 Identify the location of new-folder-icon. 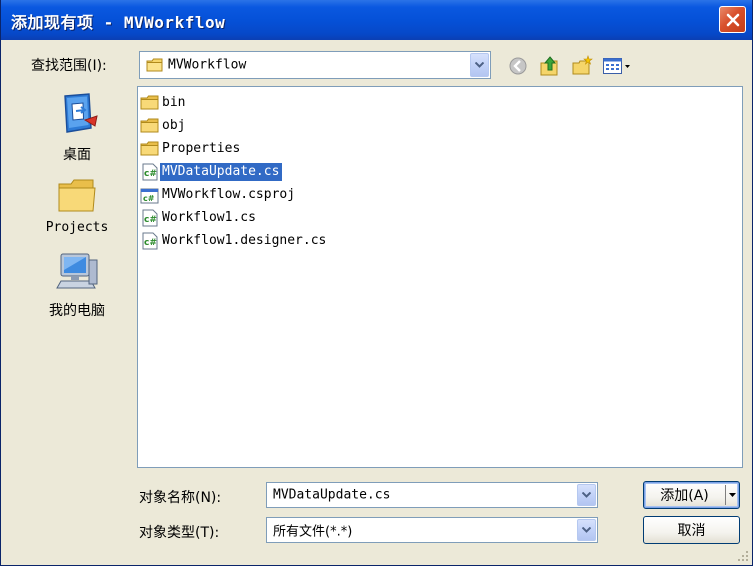
(582, 65).